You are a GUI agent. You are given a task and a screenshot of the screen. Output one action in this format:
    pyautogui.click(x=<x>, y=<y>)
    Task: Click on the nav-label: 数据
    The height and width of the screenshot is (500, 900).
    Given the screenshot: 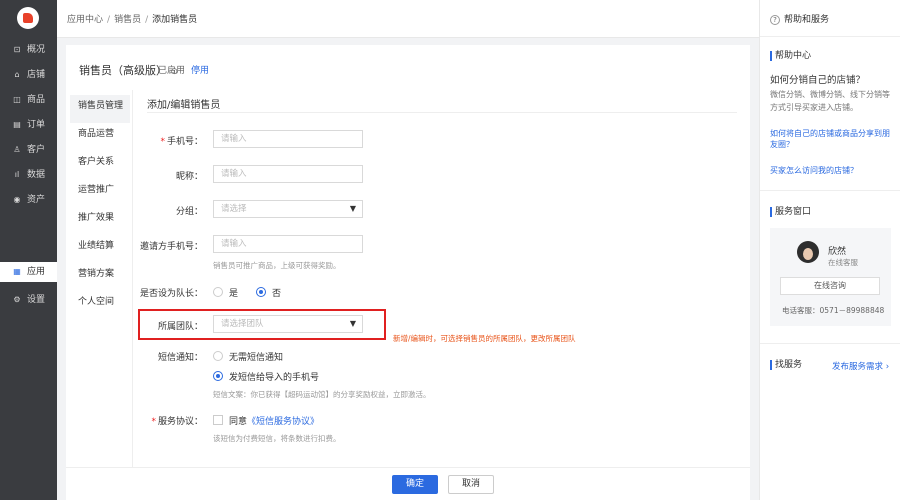 What is the action you would take?
    pyautogui.click(x=36, y=175)
    